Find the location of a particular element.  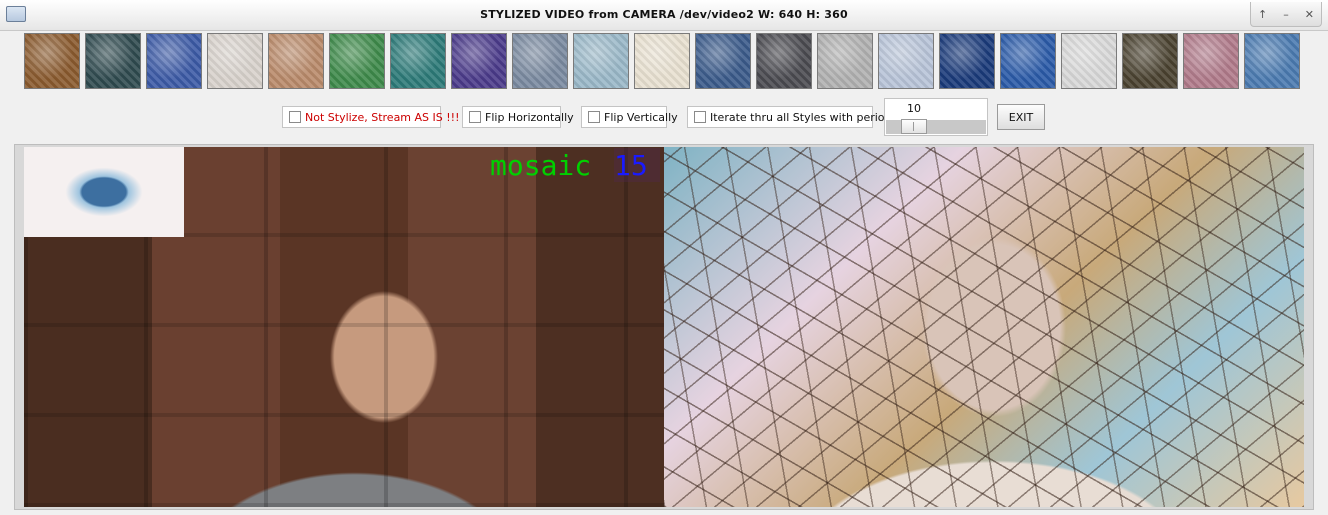

style-thumbnail-strip is located at coordinates (664, 62).